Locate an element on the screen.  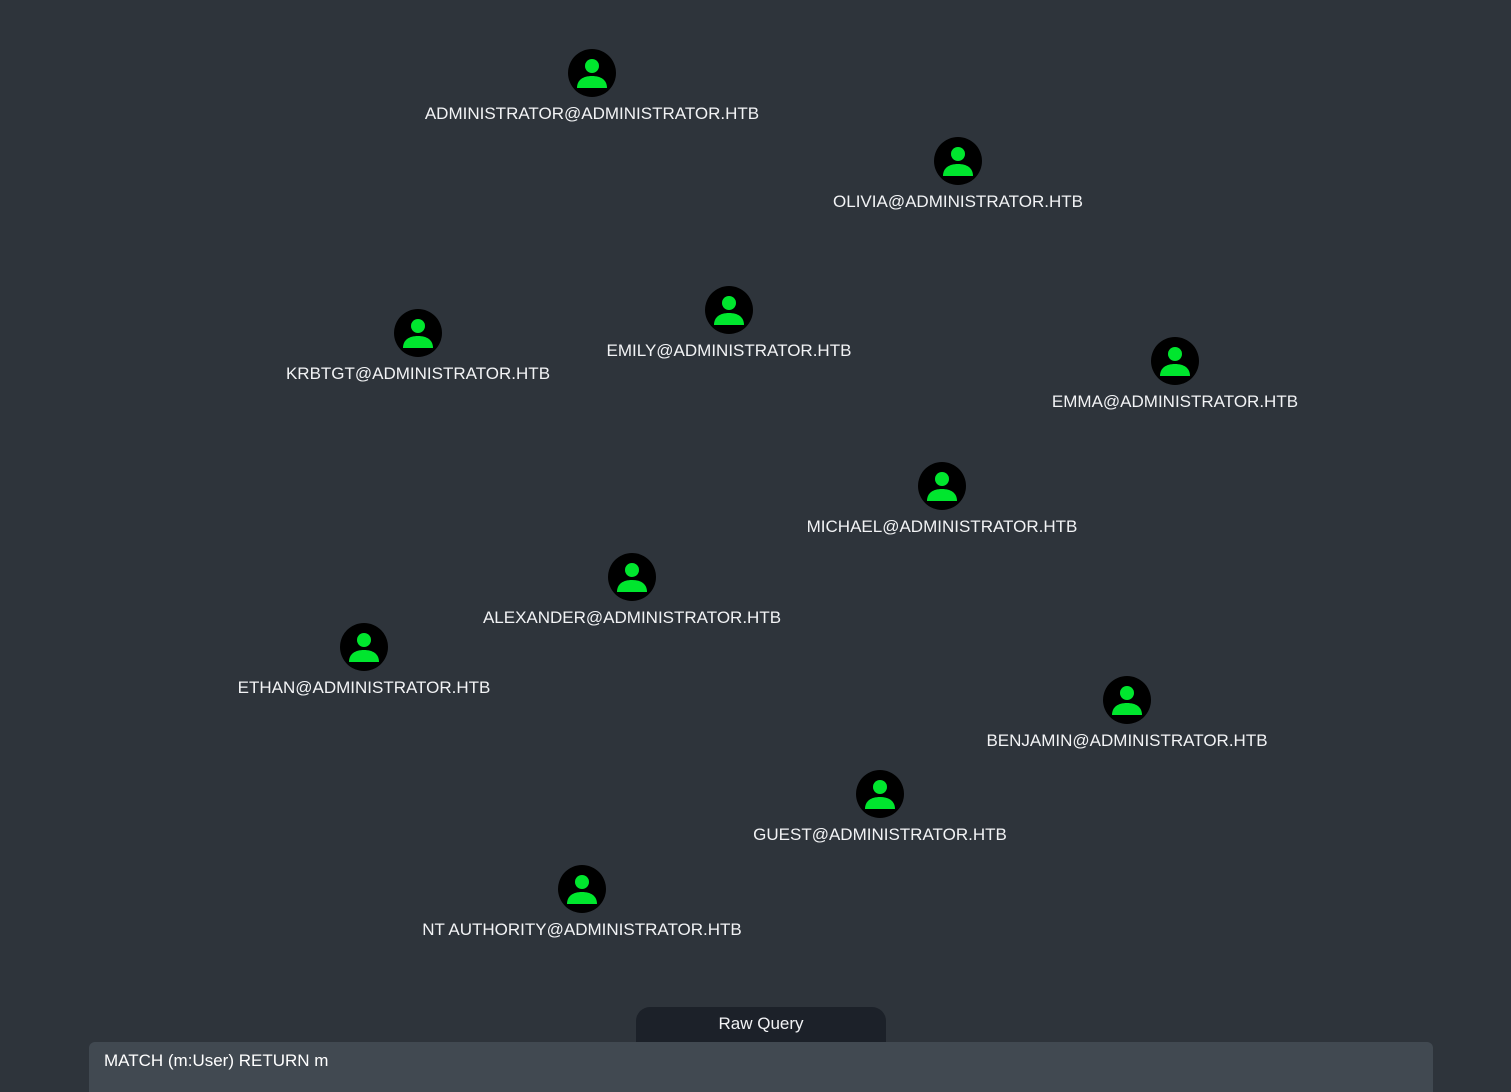
node-label: BENJAMIN@ADMINISTRATOR.HTB is located at coordinates (1127, 740).